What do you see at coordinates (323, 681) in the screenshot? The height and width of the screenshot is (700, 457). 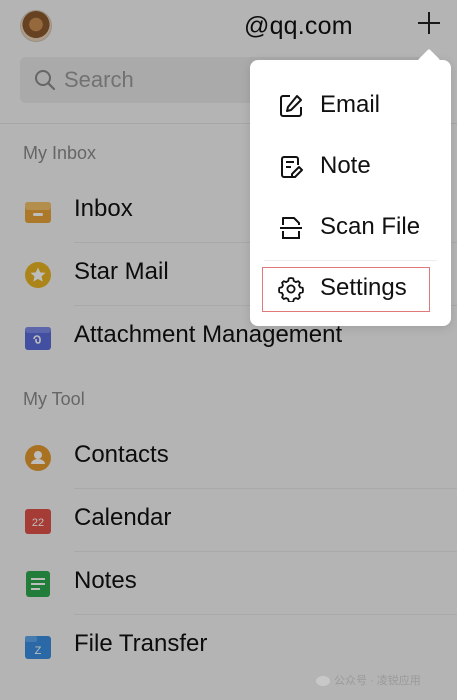 I see `wechat-icon` at bounding box center [323, 681].